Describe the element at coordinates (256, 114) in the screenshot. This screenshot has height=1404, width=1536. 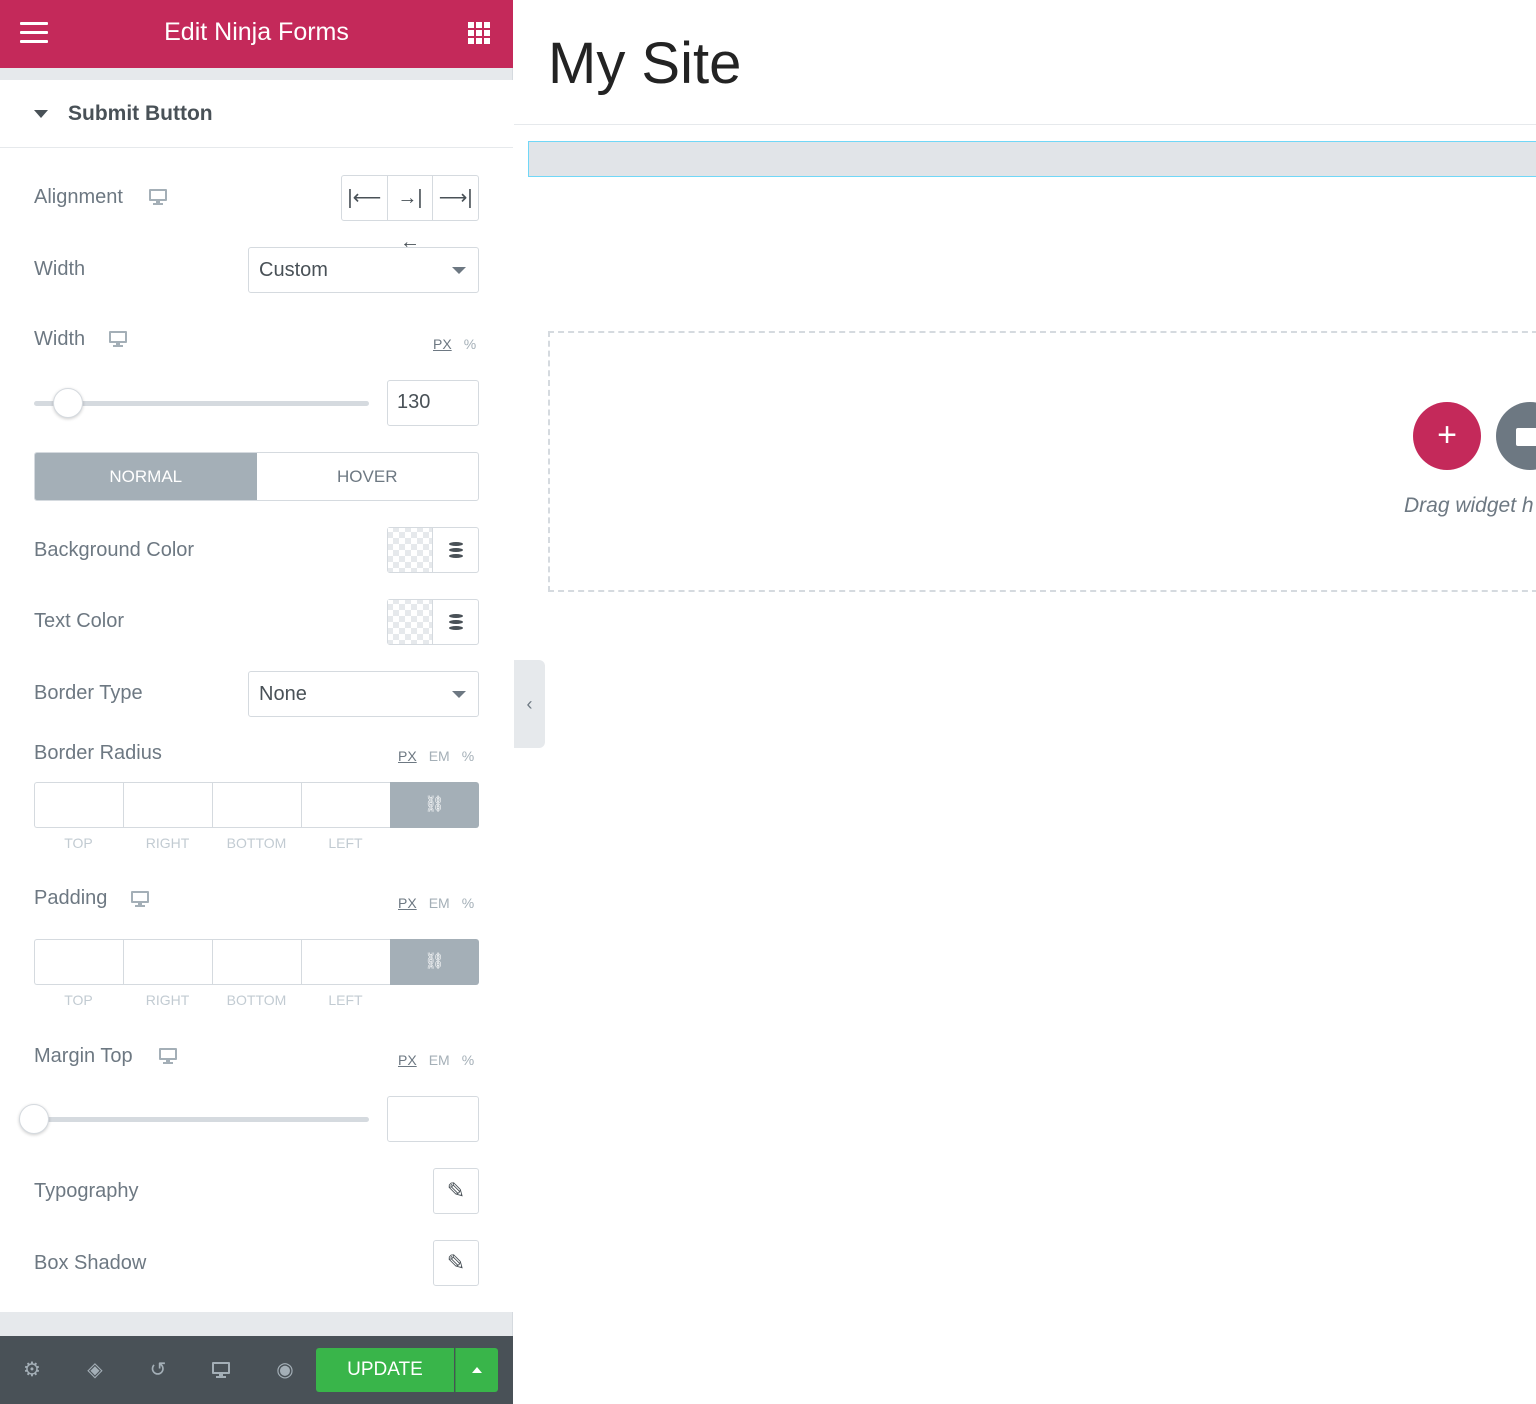
I see `section-submit-button-toggle: Submit Button` at that location.